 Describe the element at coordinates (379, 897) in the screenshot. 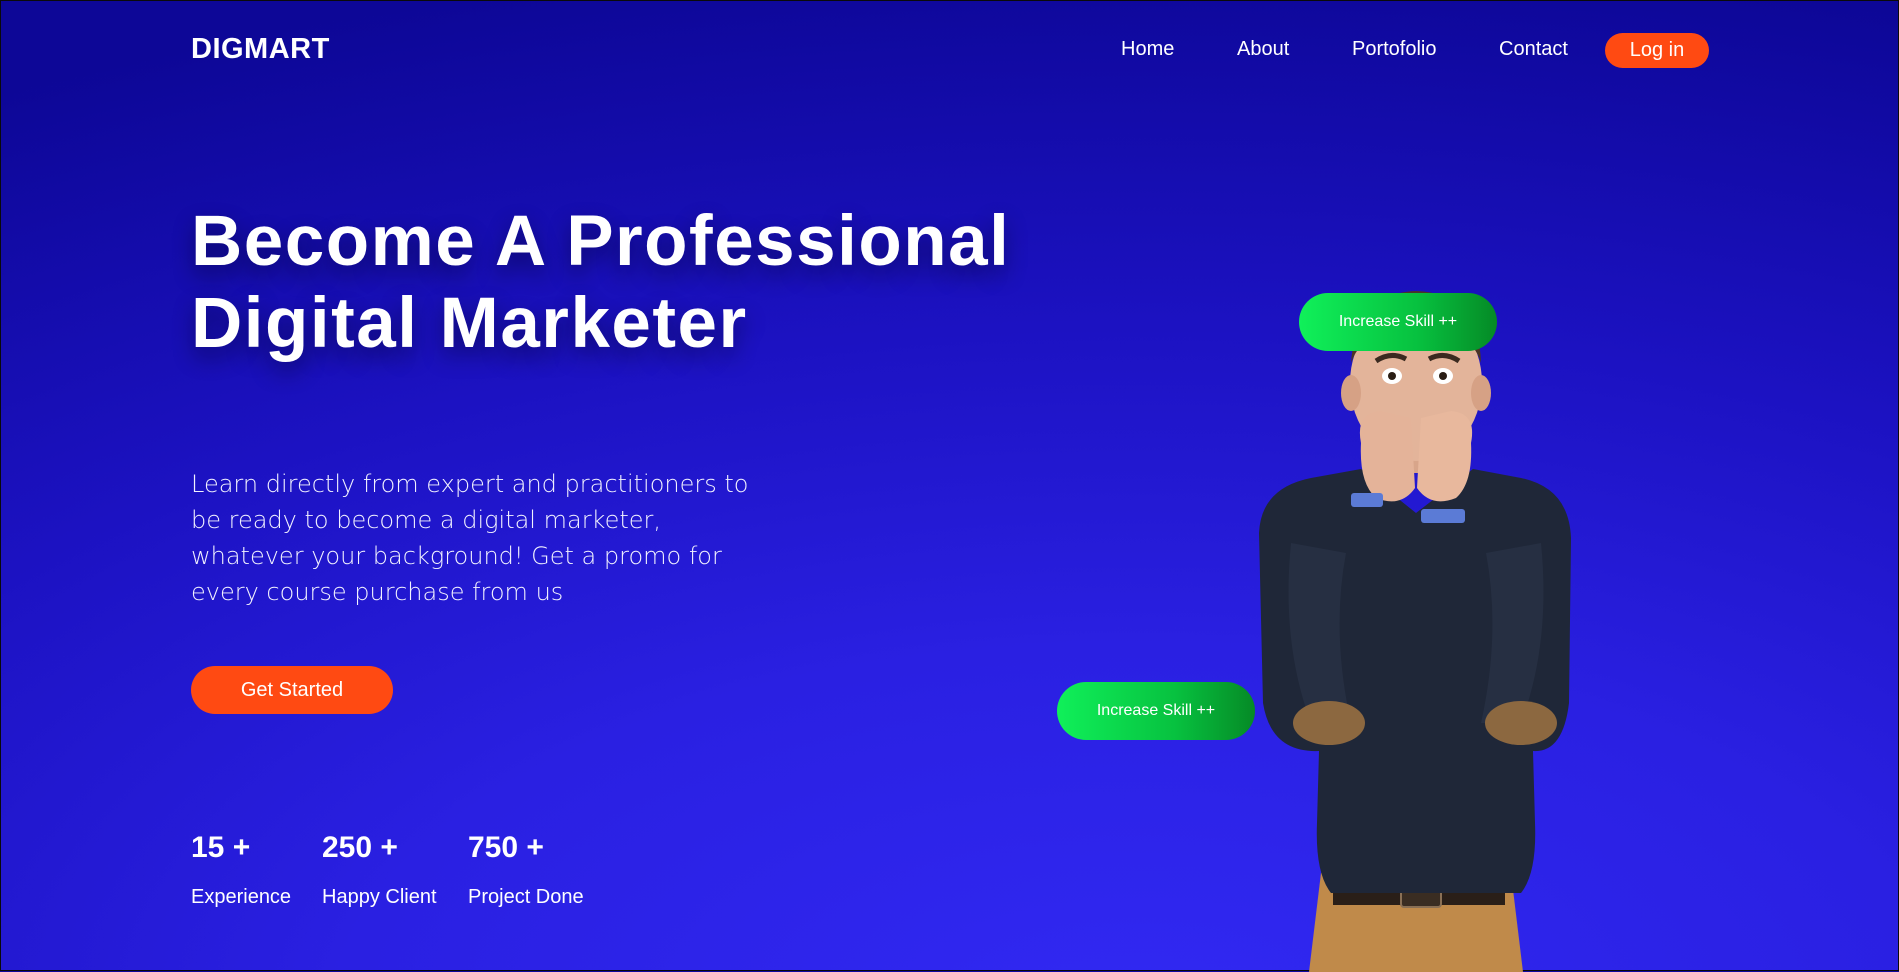

I see `stat-label: Happy Client` at that location.